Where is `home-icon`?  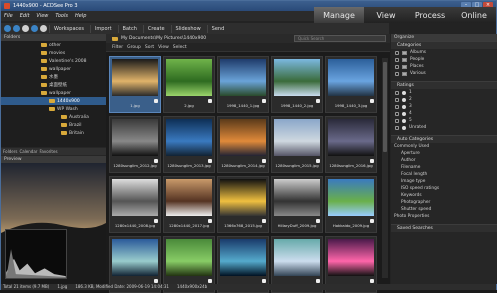
home-icon is located at coordinates (43, 28).